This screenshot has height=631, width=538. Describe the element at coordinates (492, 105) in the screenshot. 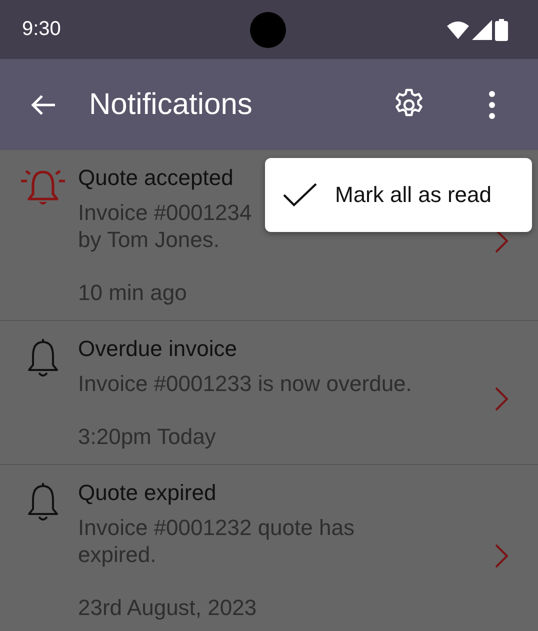

I see `more-options-icon` at that location.